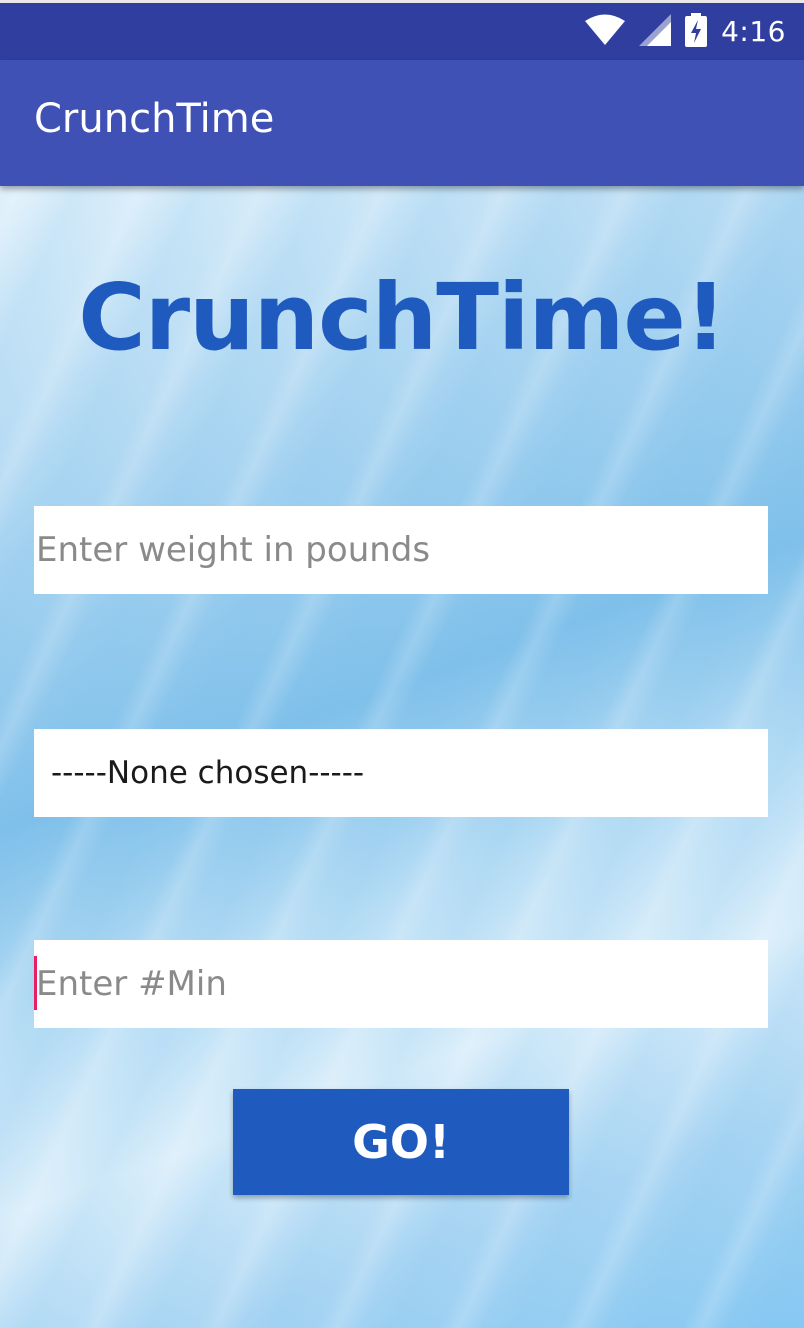 This screenshot has height=1328, width=804. I want to click on wifi-icon, so click(605, 32).